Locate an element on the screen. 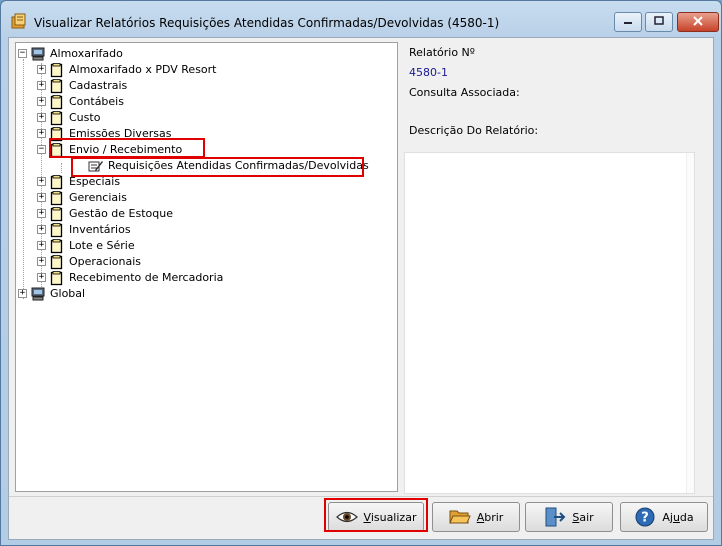 This screenshot has height=546, width=722. tree-node-label: Custo is located at coordinates (85, 117).